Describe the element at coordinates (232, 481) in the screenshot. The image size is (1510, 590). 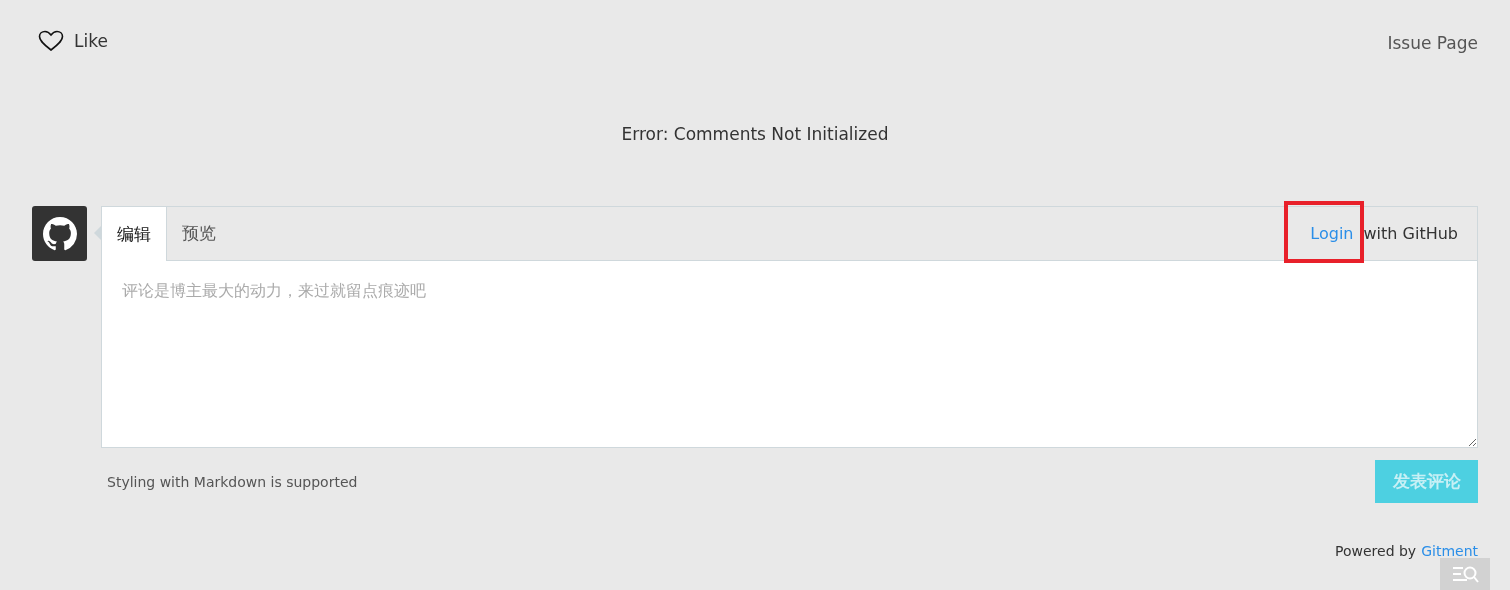
I see `markdown-note: Styling with Markdown is supported` at that location.